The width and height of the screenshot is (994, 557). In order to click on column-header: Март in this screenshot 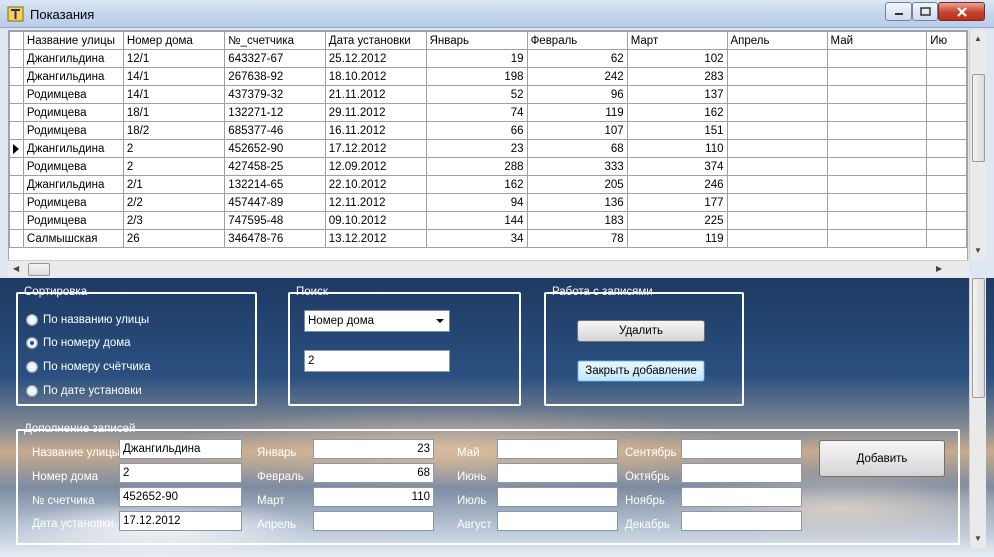, I will do `click(677, 40)`.